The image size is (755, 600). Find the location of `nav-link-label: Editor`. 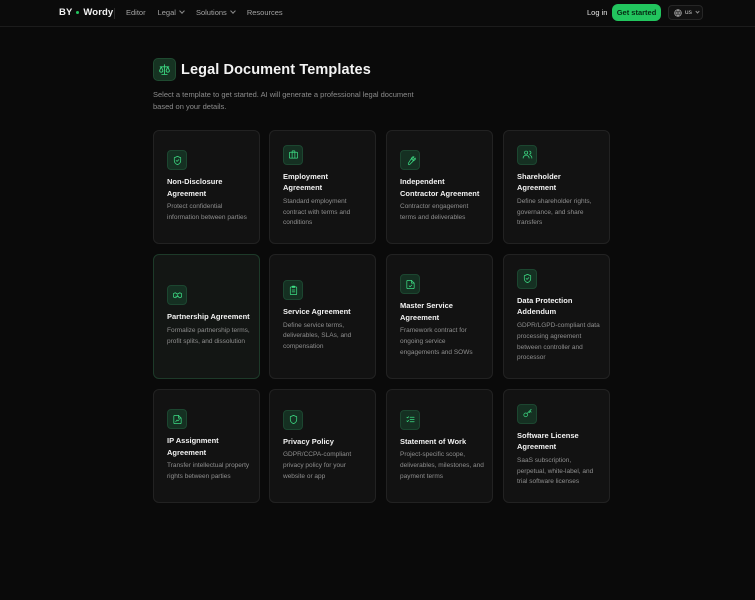

nav-link-label: Editor is located at coordinates (136, 12).